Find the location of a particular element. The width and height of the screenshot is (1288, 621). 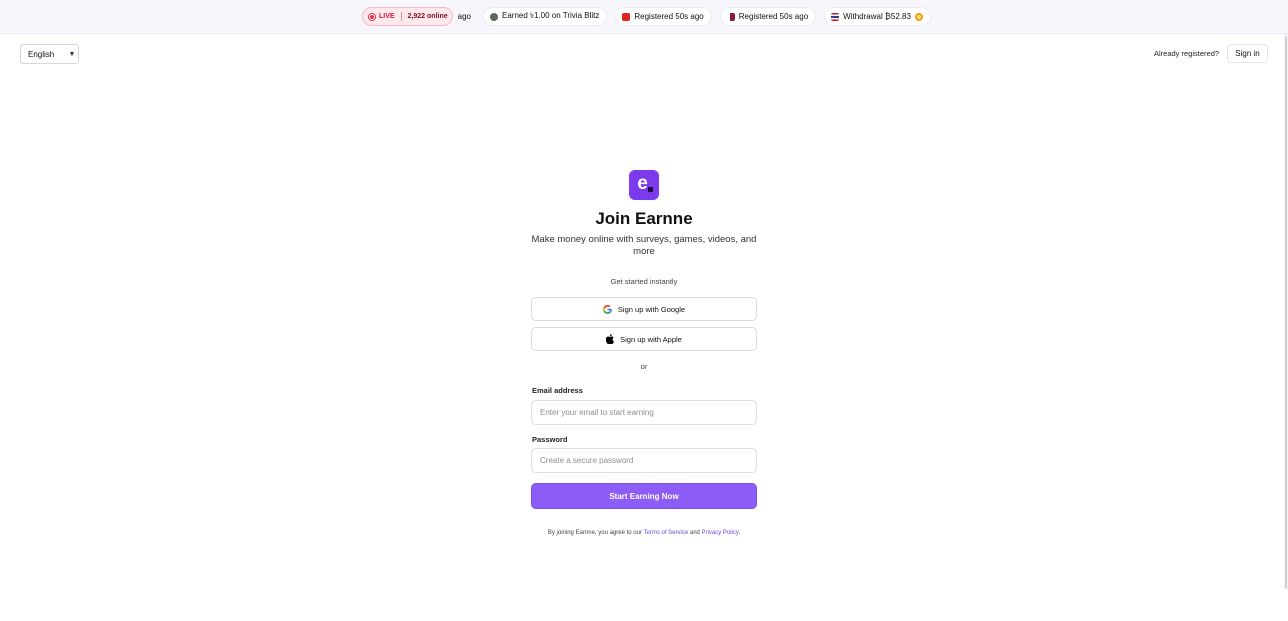

start-earning-button: Start Earning Now is located at coordinates (644, 496).